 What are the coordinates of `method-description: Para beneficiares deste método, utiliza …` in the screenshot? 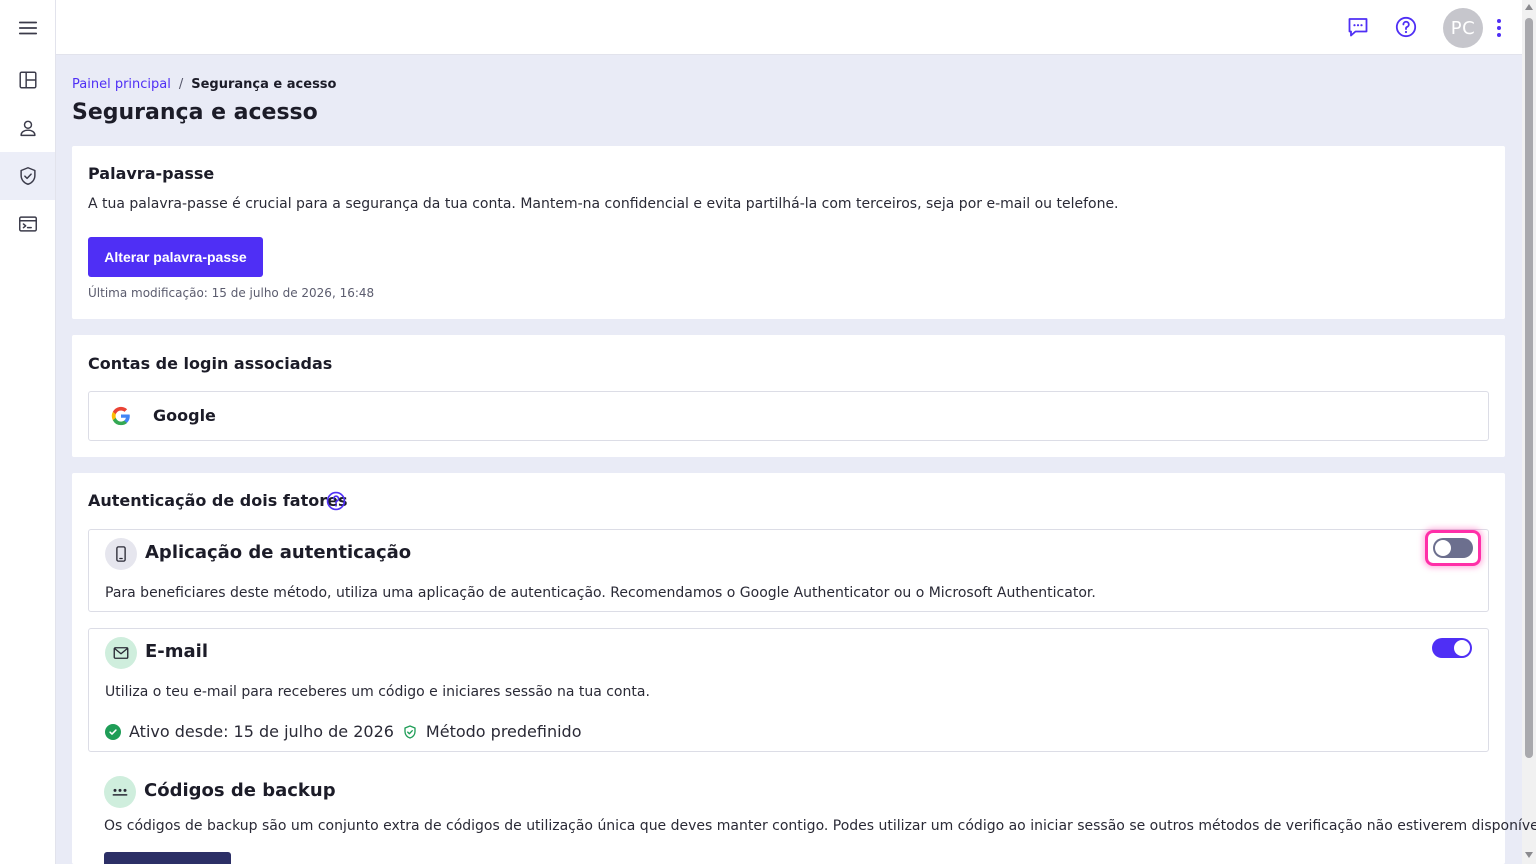 It's located at (600, 593).